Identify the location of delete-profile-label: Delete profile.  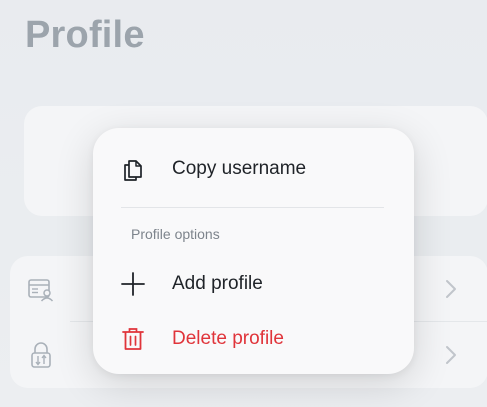
(228, 338).